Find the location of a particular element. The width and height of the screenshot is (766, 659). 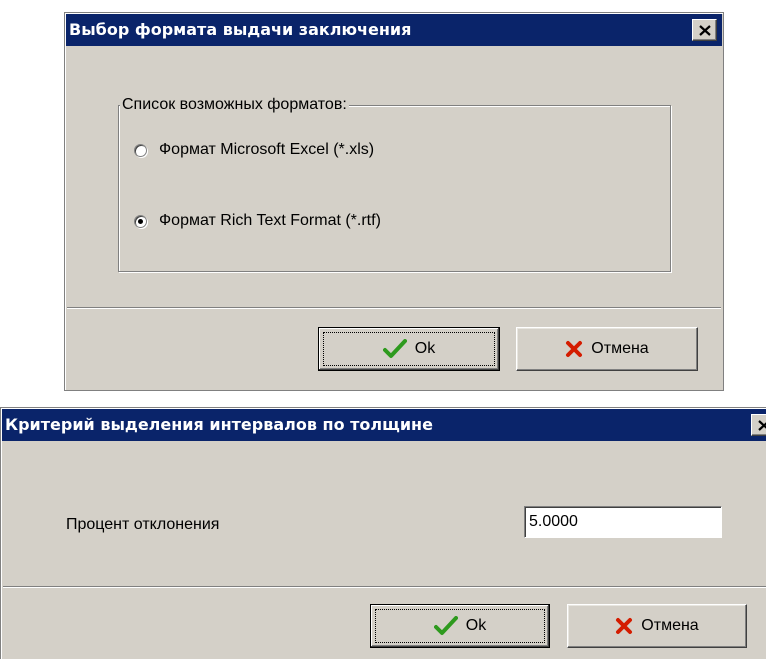

format-cancel-button: Отмена is located at coordinates (607, 349).